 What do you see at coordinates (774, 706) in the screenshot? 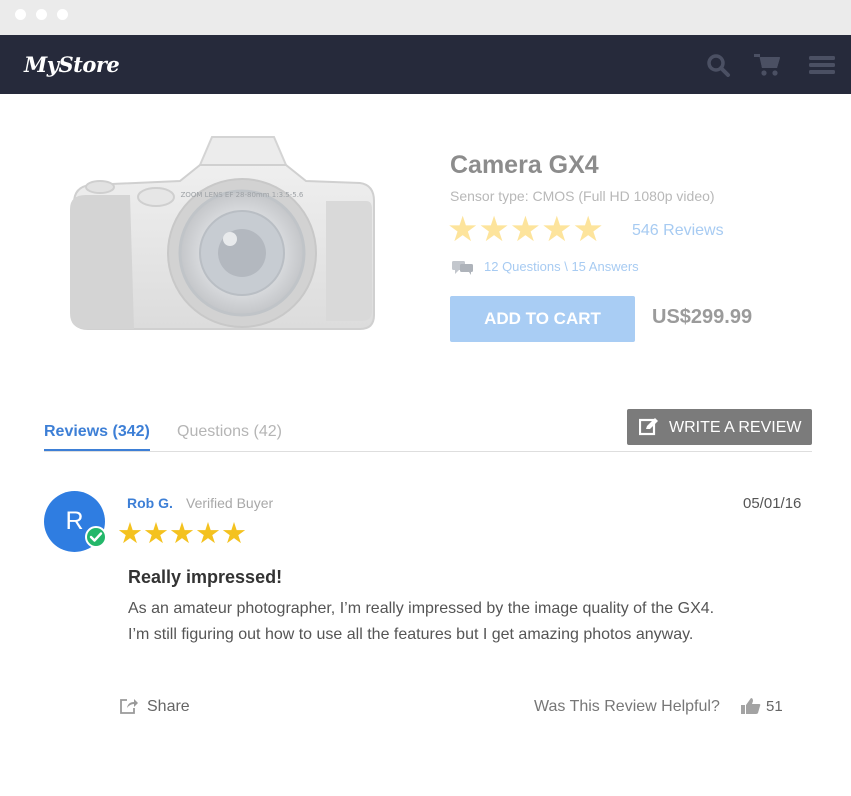
I see `helpful-count: 51` at bounding box center [774, 706].